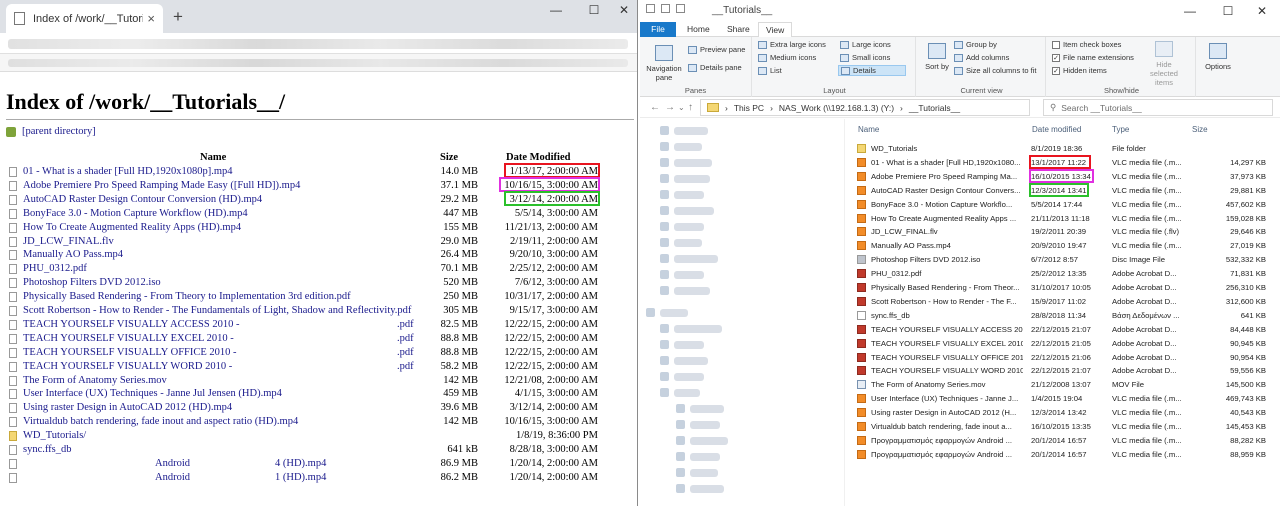 Image resolution: width=1280 pixels, height=506 pixels. What do you see at coordinates (300, 477) in the screenshot?
I see `file-link-extension: 1 (HD).mp4` at bounding box center [300, 477].